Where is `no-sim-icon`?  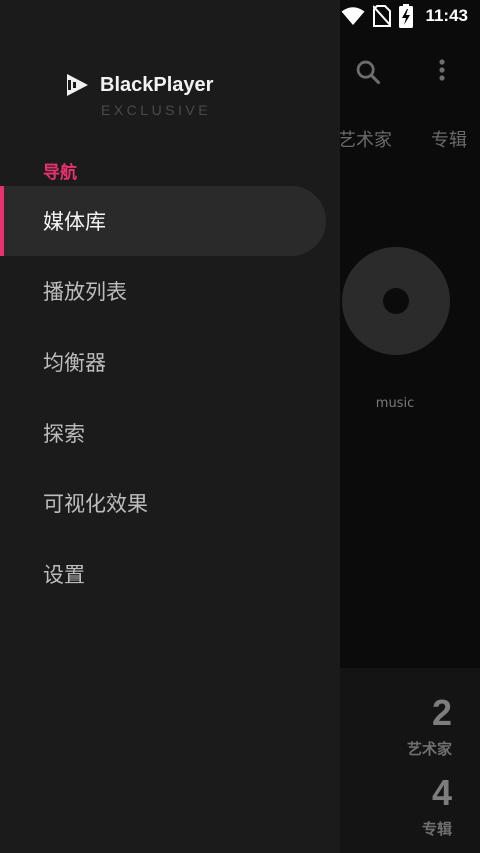
no-sim-icon is located at coordinates (382, 16).